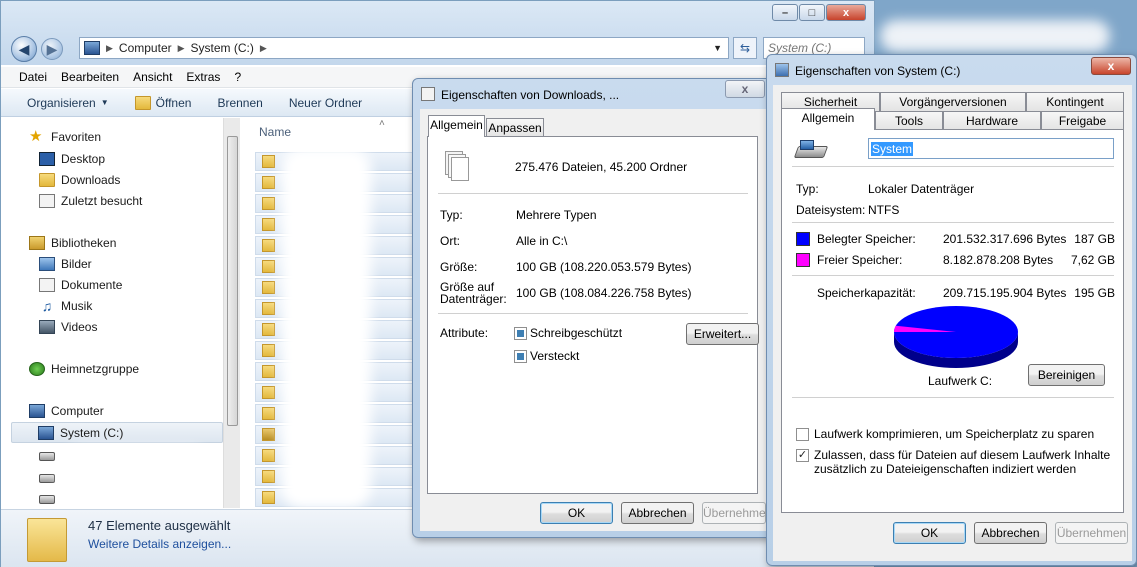 The image size is (1137, 567). I want to click on open-button: Öffnen, so click(162, 102).